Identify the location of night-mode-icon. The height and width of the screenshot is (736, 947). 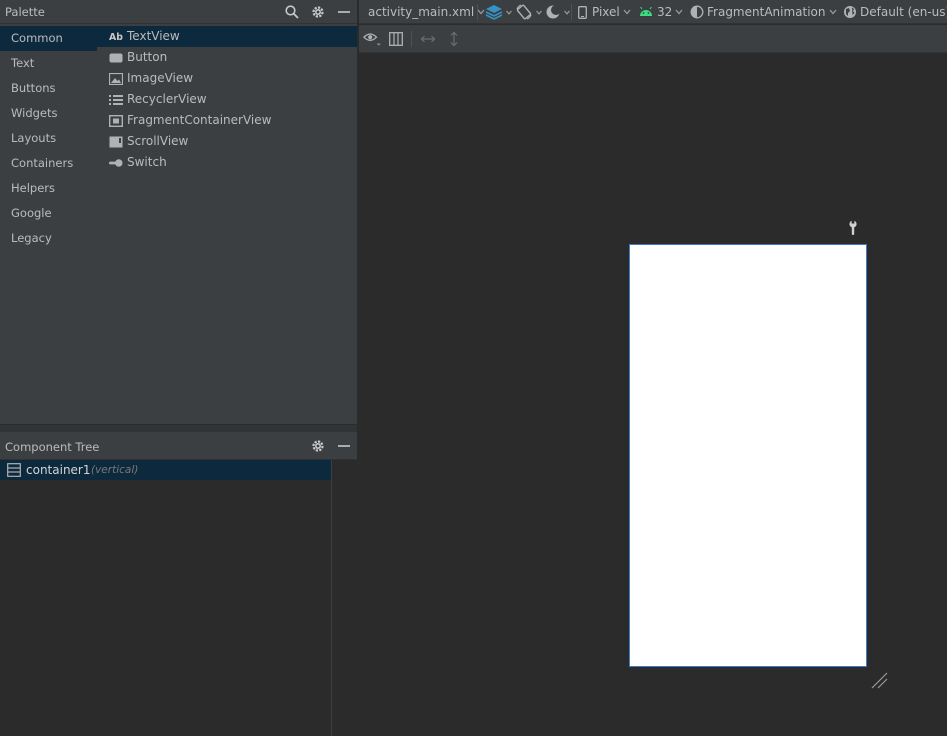
(553, 12).